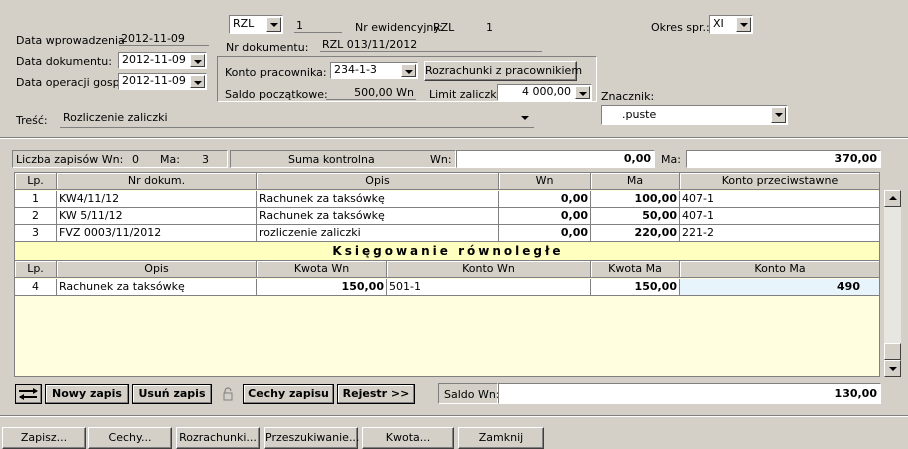 Image resolution: width=908 pixels, height=449 pixels. What do you see at coordinates (244, 23) in the screenshot?
I see `doc-type-value: RZL` at bounding box center [244, 23].